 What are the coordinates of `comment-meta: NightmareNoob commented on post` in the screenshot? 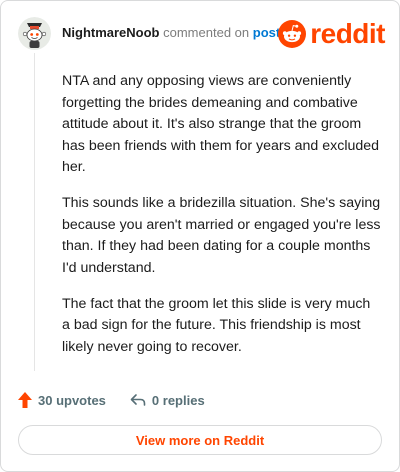 It's located at (171, 33).